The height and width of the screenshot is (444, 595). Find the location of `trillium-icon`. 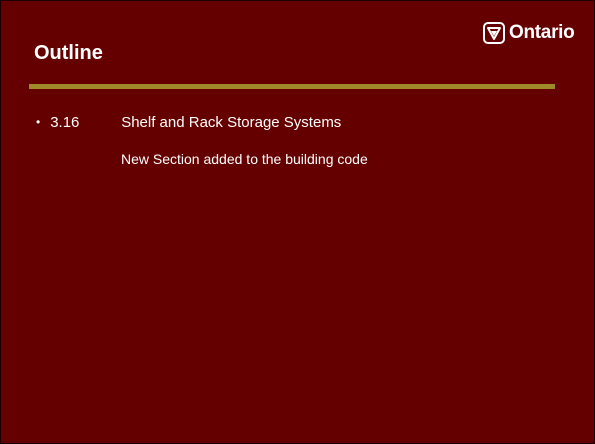

trillium-icon is located at coordinates (494, 33).